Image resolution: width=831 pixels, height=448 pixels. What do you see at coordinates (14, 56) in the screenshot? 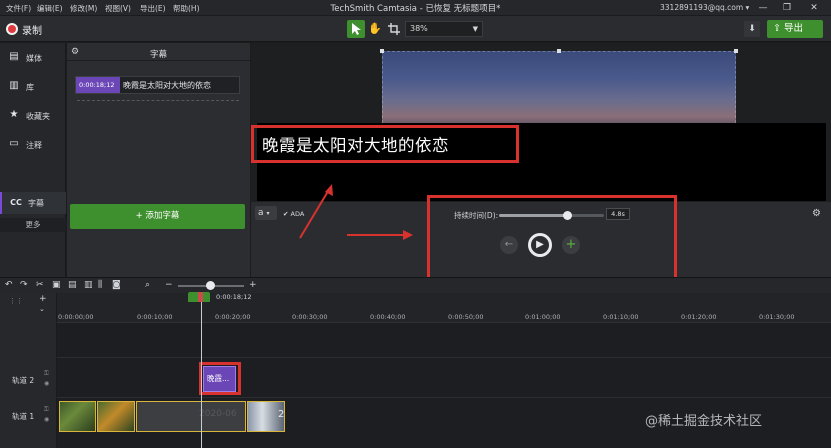
I see `film-icon: ▤` at bounding box center [14, 56].